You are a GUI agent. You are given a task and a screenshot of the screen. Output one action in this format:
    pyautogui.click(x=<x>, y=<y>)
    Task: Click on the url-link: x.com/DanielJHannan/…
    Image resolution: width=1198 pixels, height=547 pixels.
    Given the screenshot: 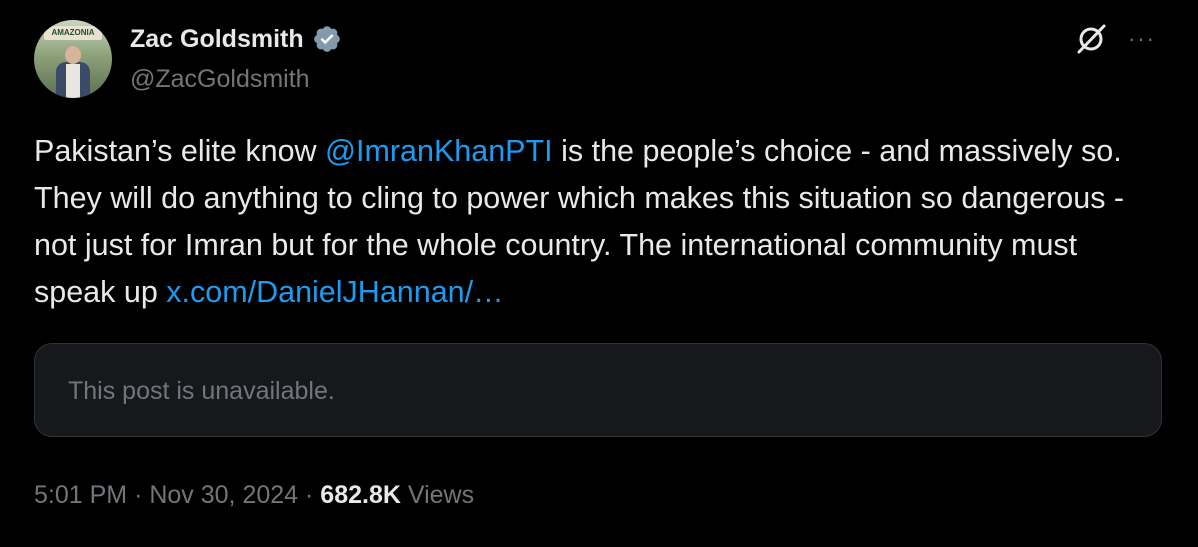 What is the action you would take?
    pyautogui.click(x=334, y=292)
    